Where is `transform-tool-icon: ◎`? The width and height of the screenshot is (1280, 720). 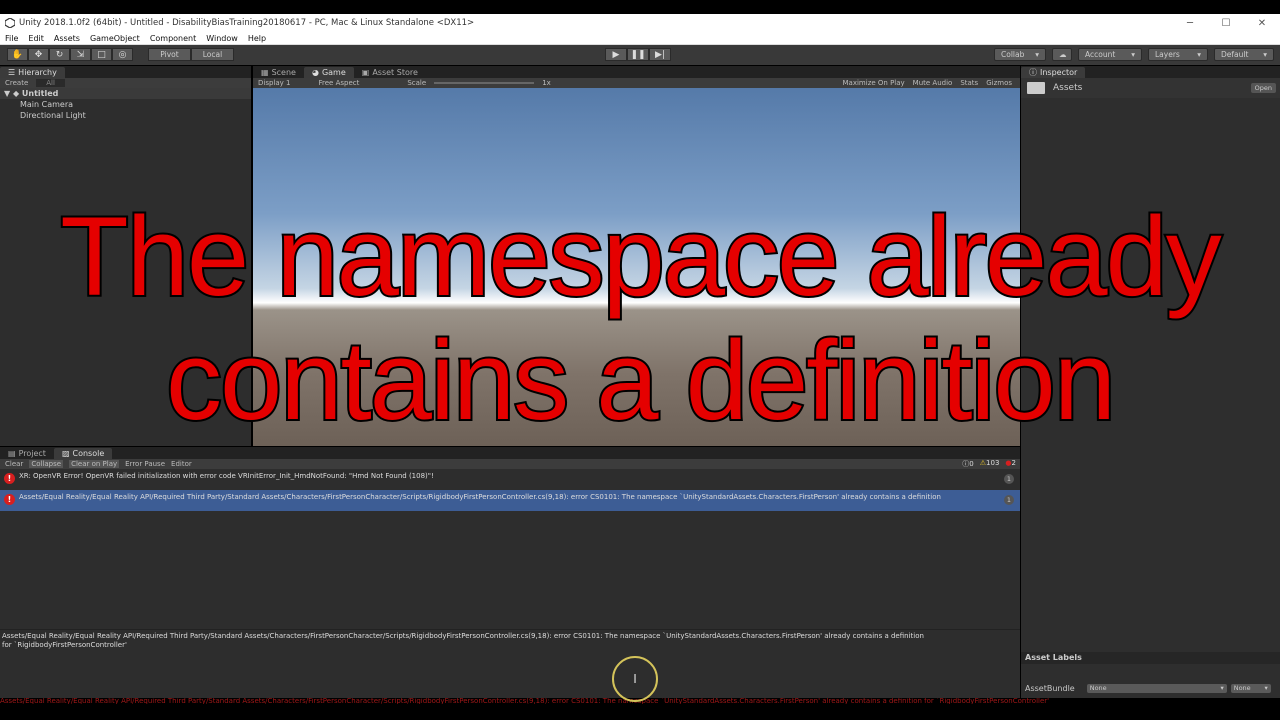
transform-tool-icon: ◎ is located at coordinates (122, 54).